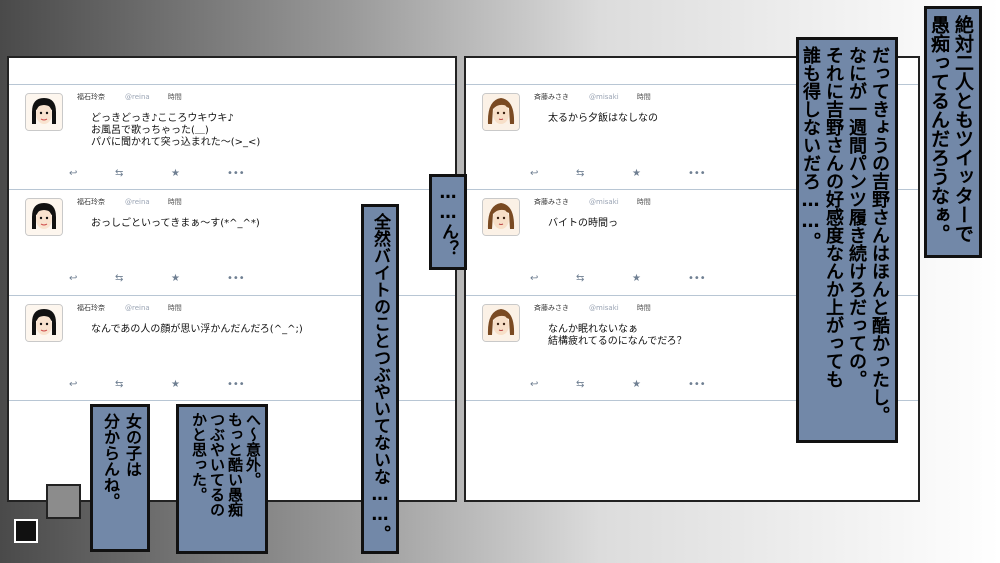 This screenshot has width=1000, height=563. What do you see at coordinates (197, 329) in the screenshot?
I see `tweet-text: なんであの人の顔が思い浮かんだんだろ(^_^;)` at bounding box center [197, 329].